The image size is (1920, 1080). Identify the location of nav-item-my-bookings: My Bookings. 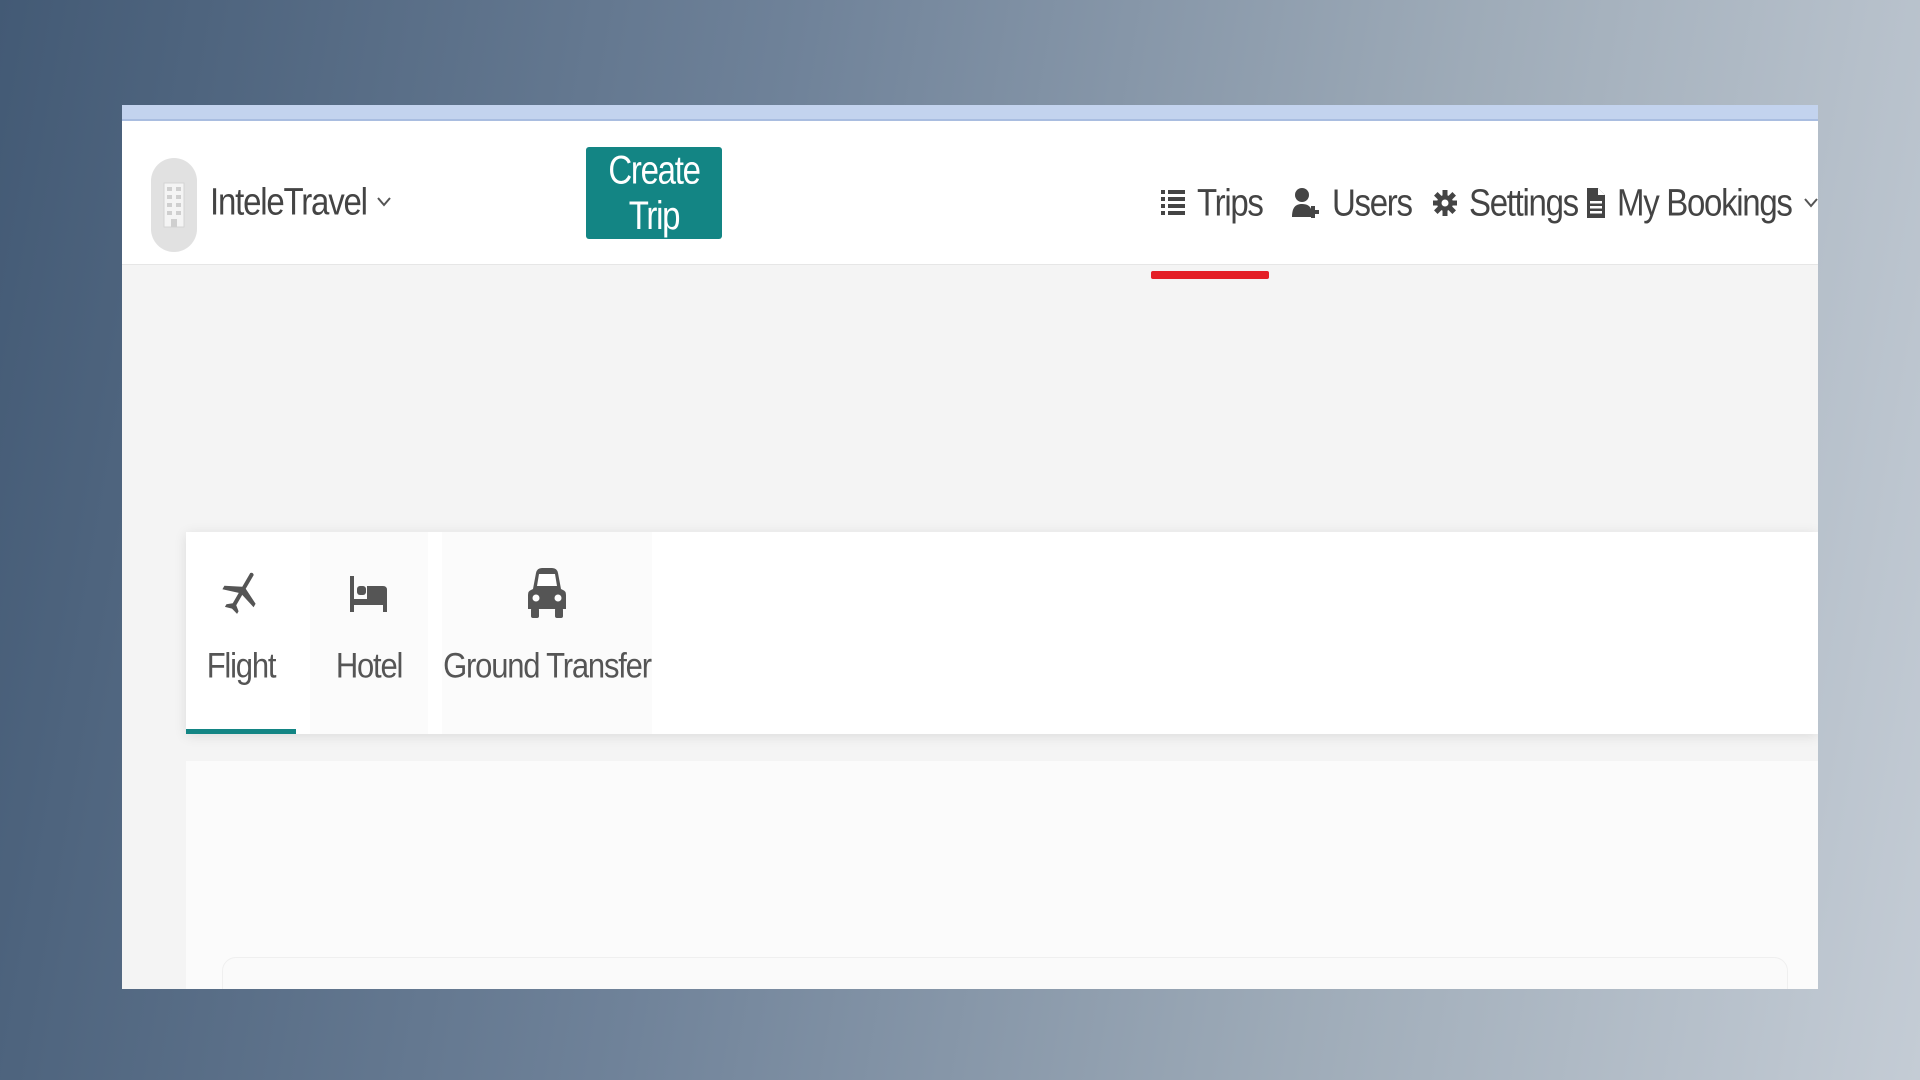
(1702, 203).